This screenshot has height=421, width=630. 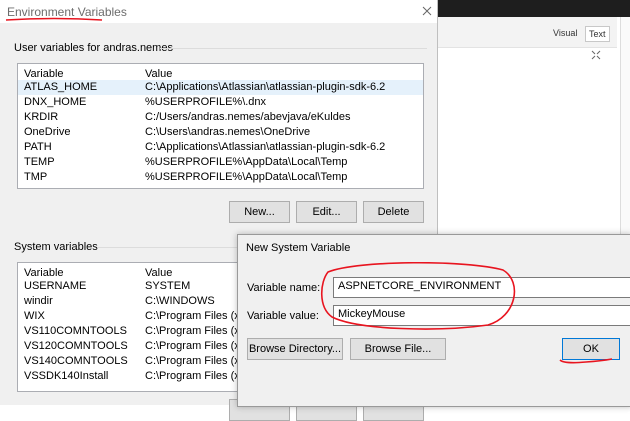 What do you see at coordinates (206, 102) in the screenshot?
I see `variable-value: %USERPROFILE%\.dnx` at bounding box center [206, 102].